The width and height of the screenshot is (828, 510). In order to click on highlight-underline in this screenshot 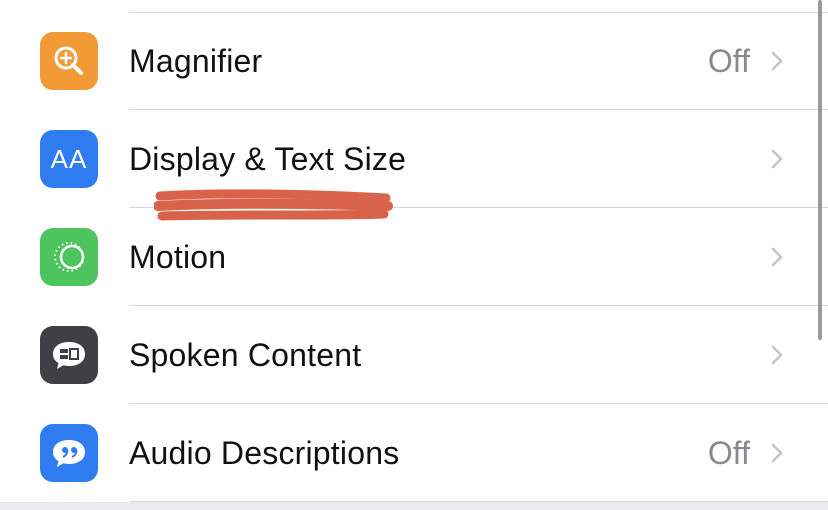, I will do `click(273, 205)`.